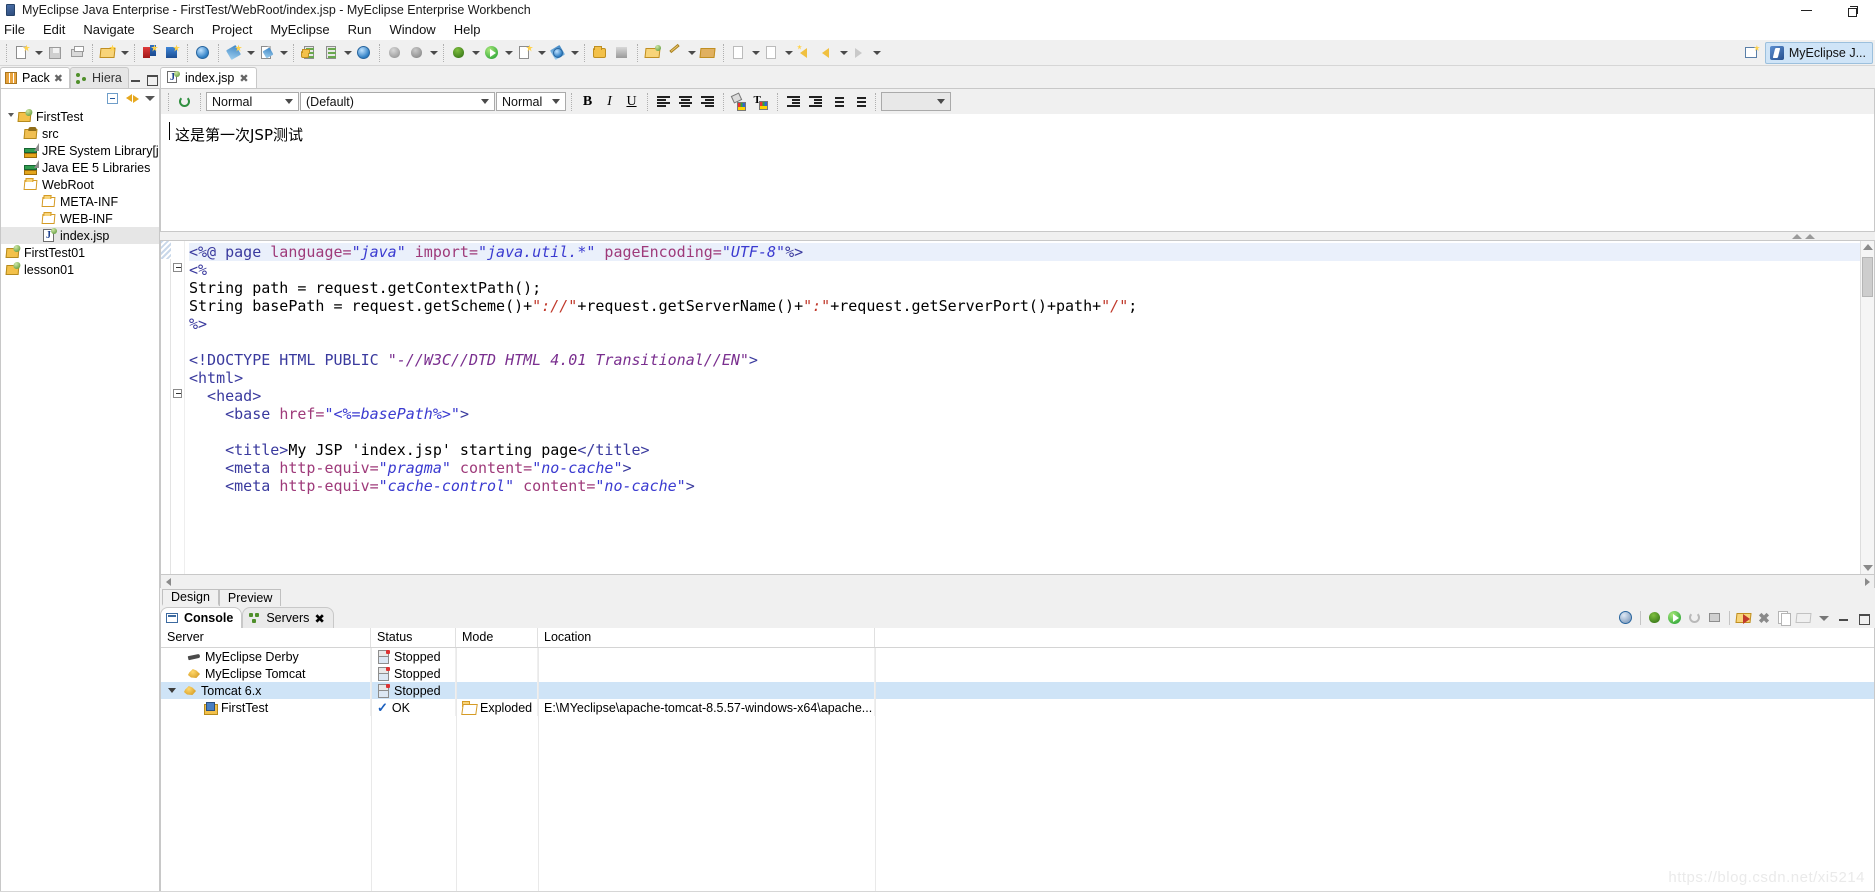 Image resolution: width=1875 pixels, height=892 pixels. What do you see at coordinates (1804, 618) in the screenshot?
I see `open-folder-icon` at bounding box center [1804, 618].